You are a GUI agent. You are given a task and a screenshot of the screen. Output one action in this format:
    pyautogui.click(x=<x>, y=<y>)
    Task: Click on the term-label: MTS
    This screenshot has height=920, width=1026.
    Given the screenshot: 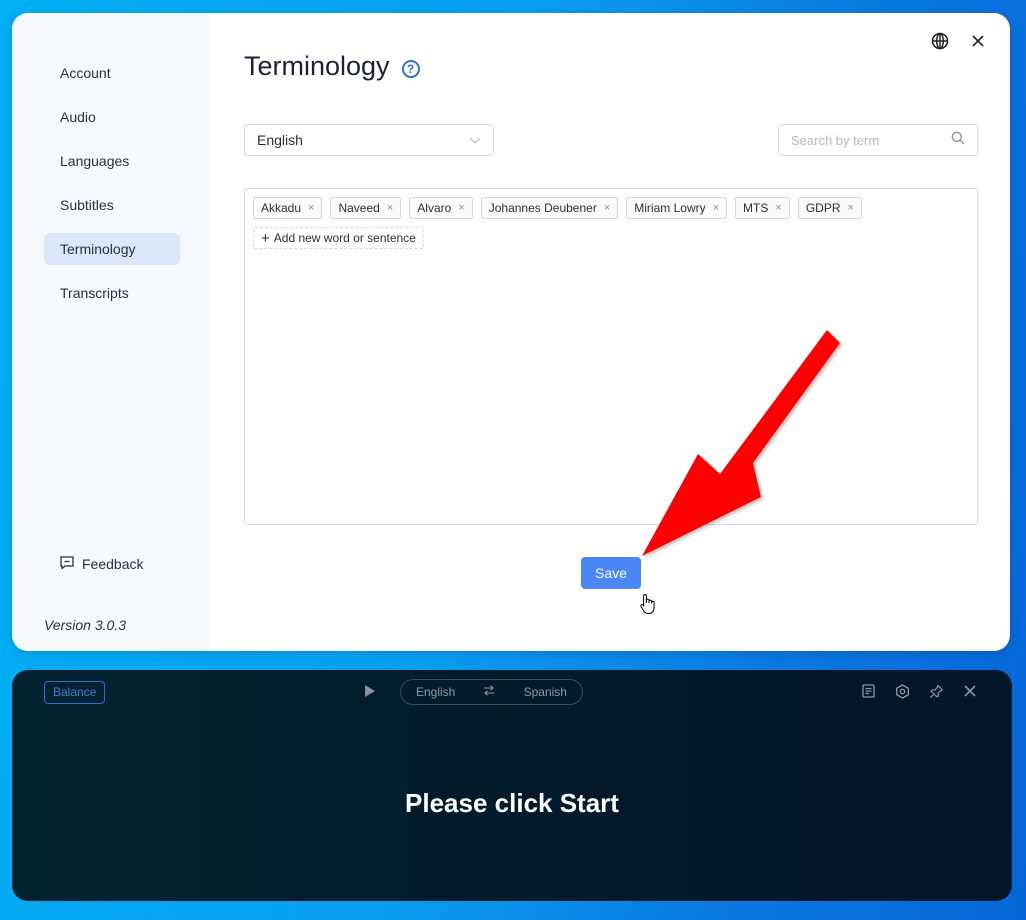 What is the action you would take?
    pyautogui.click(x=756, y=208)
    